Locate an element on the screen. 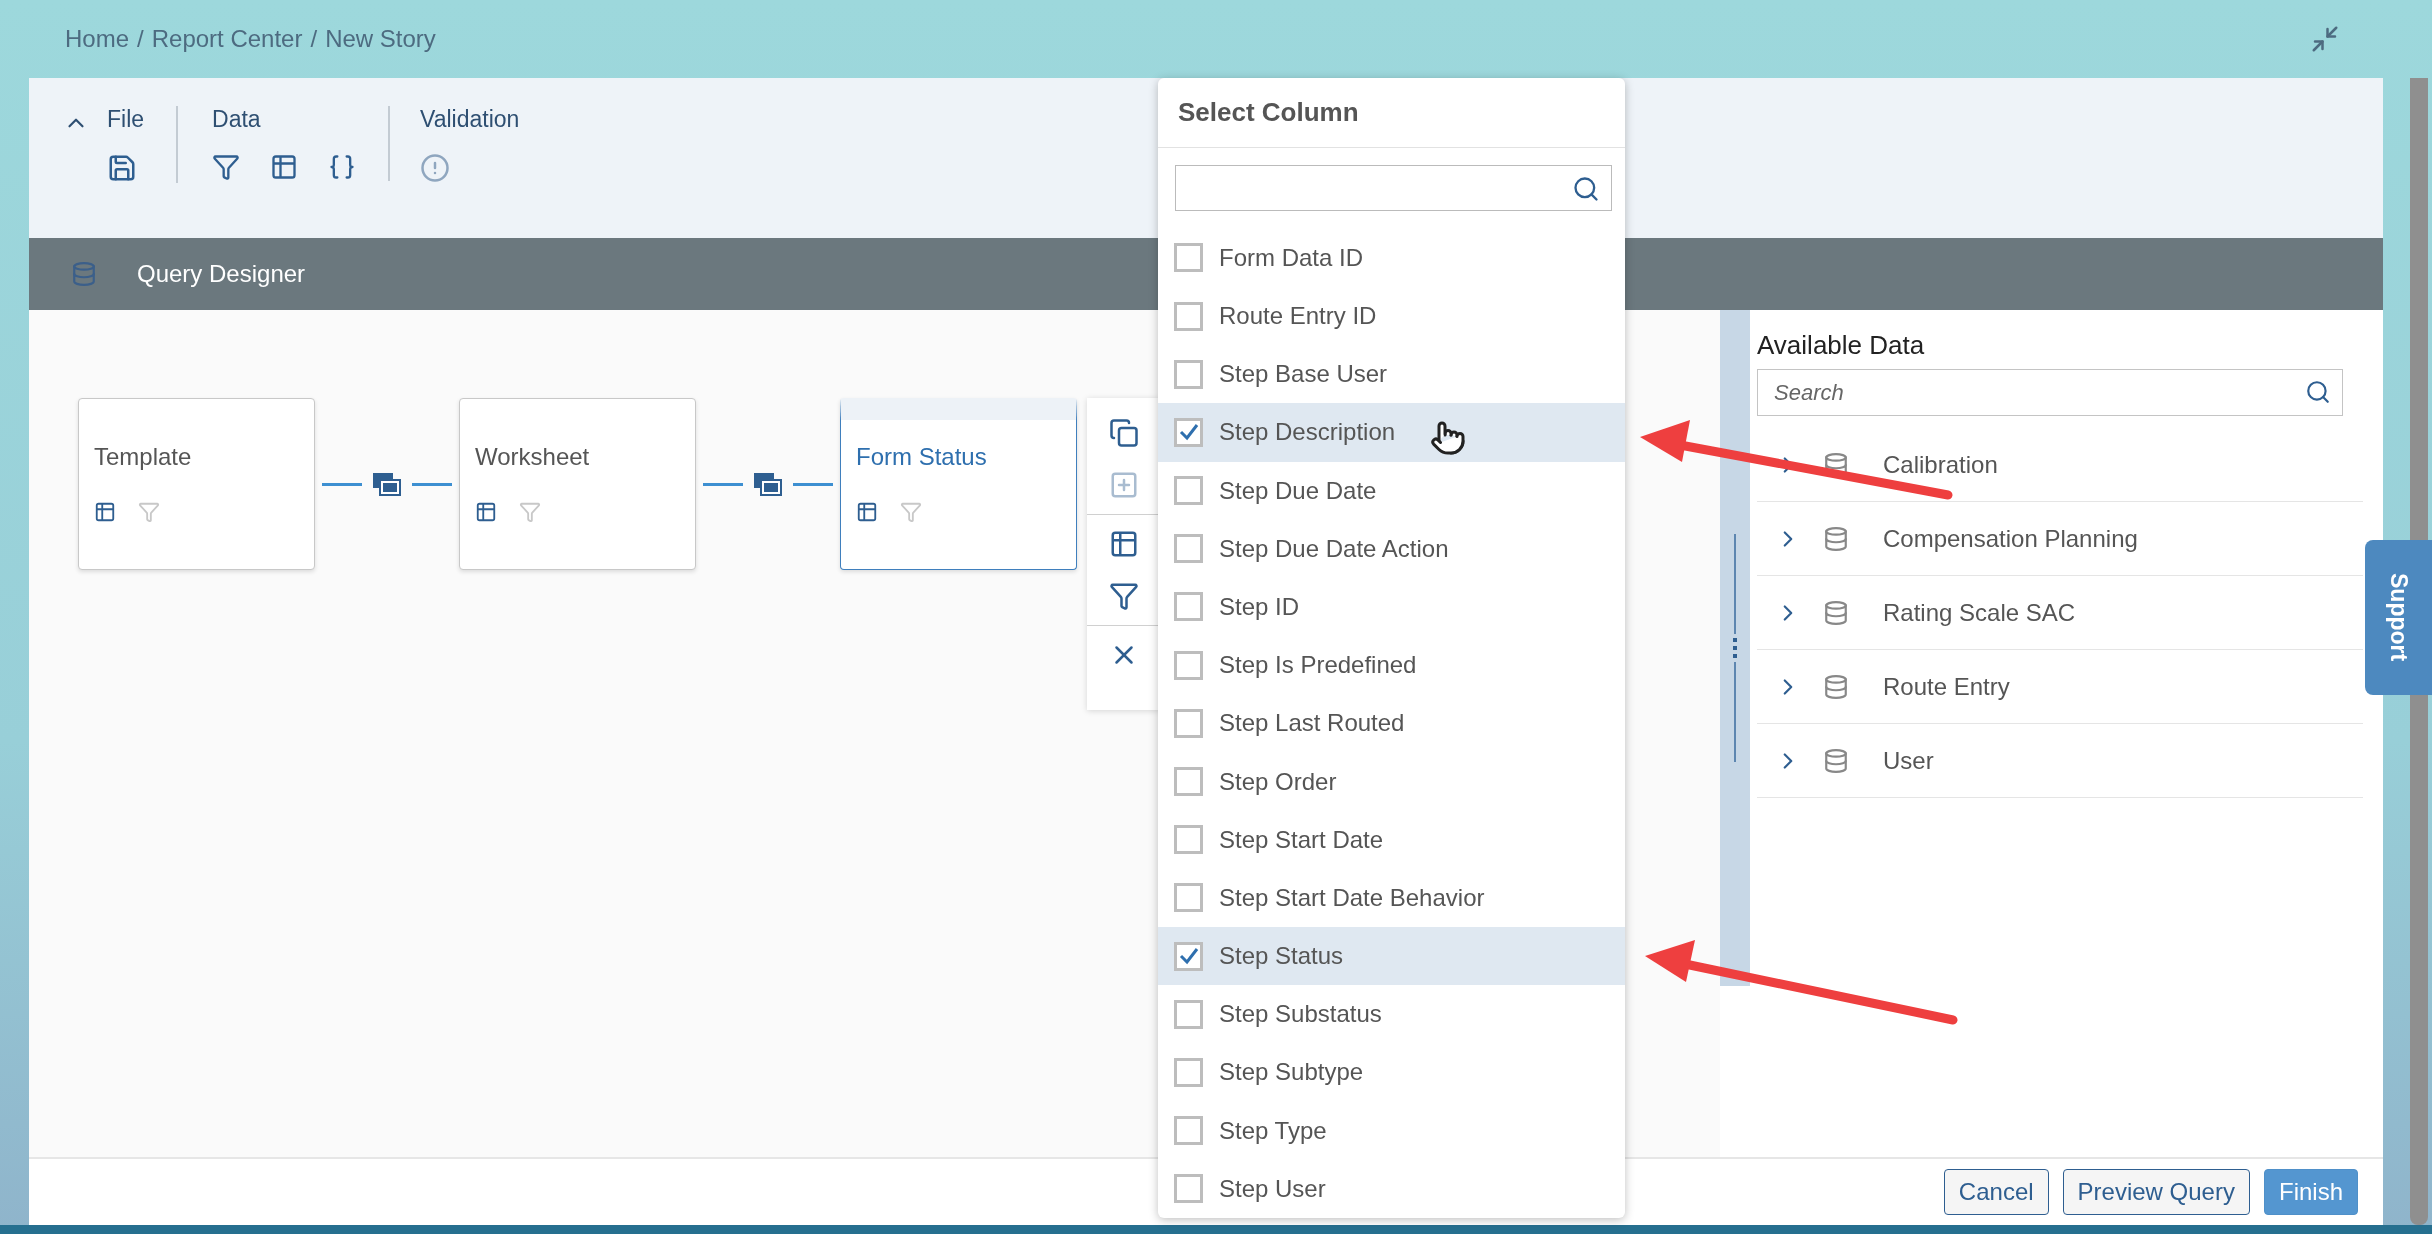 The image size is (2432, 1234). column-label: Step User is located at coordinates (1272, 1188).